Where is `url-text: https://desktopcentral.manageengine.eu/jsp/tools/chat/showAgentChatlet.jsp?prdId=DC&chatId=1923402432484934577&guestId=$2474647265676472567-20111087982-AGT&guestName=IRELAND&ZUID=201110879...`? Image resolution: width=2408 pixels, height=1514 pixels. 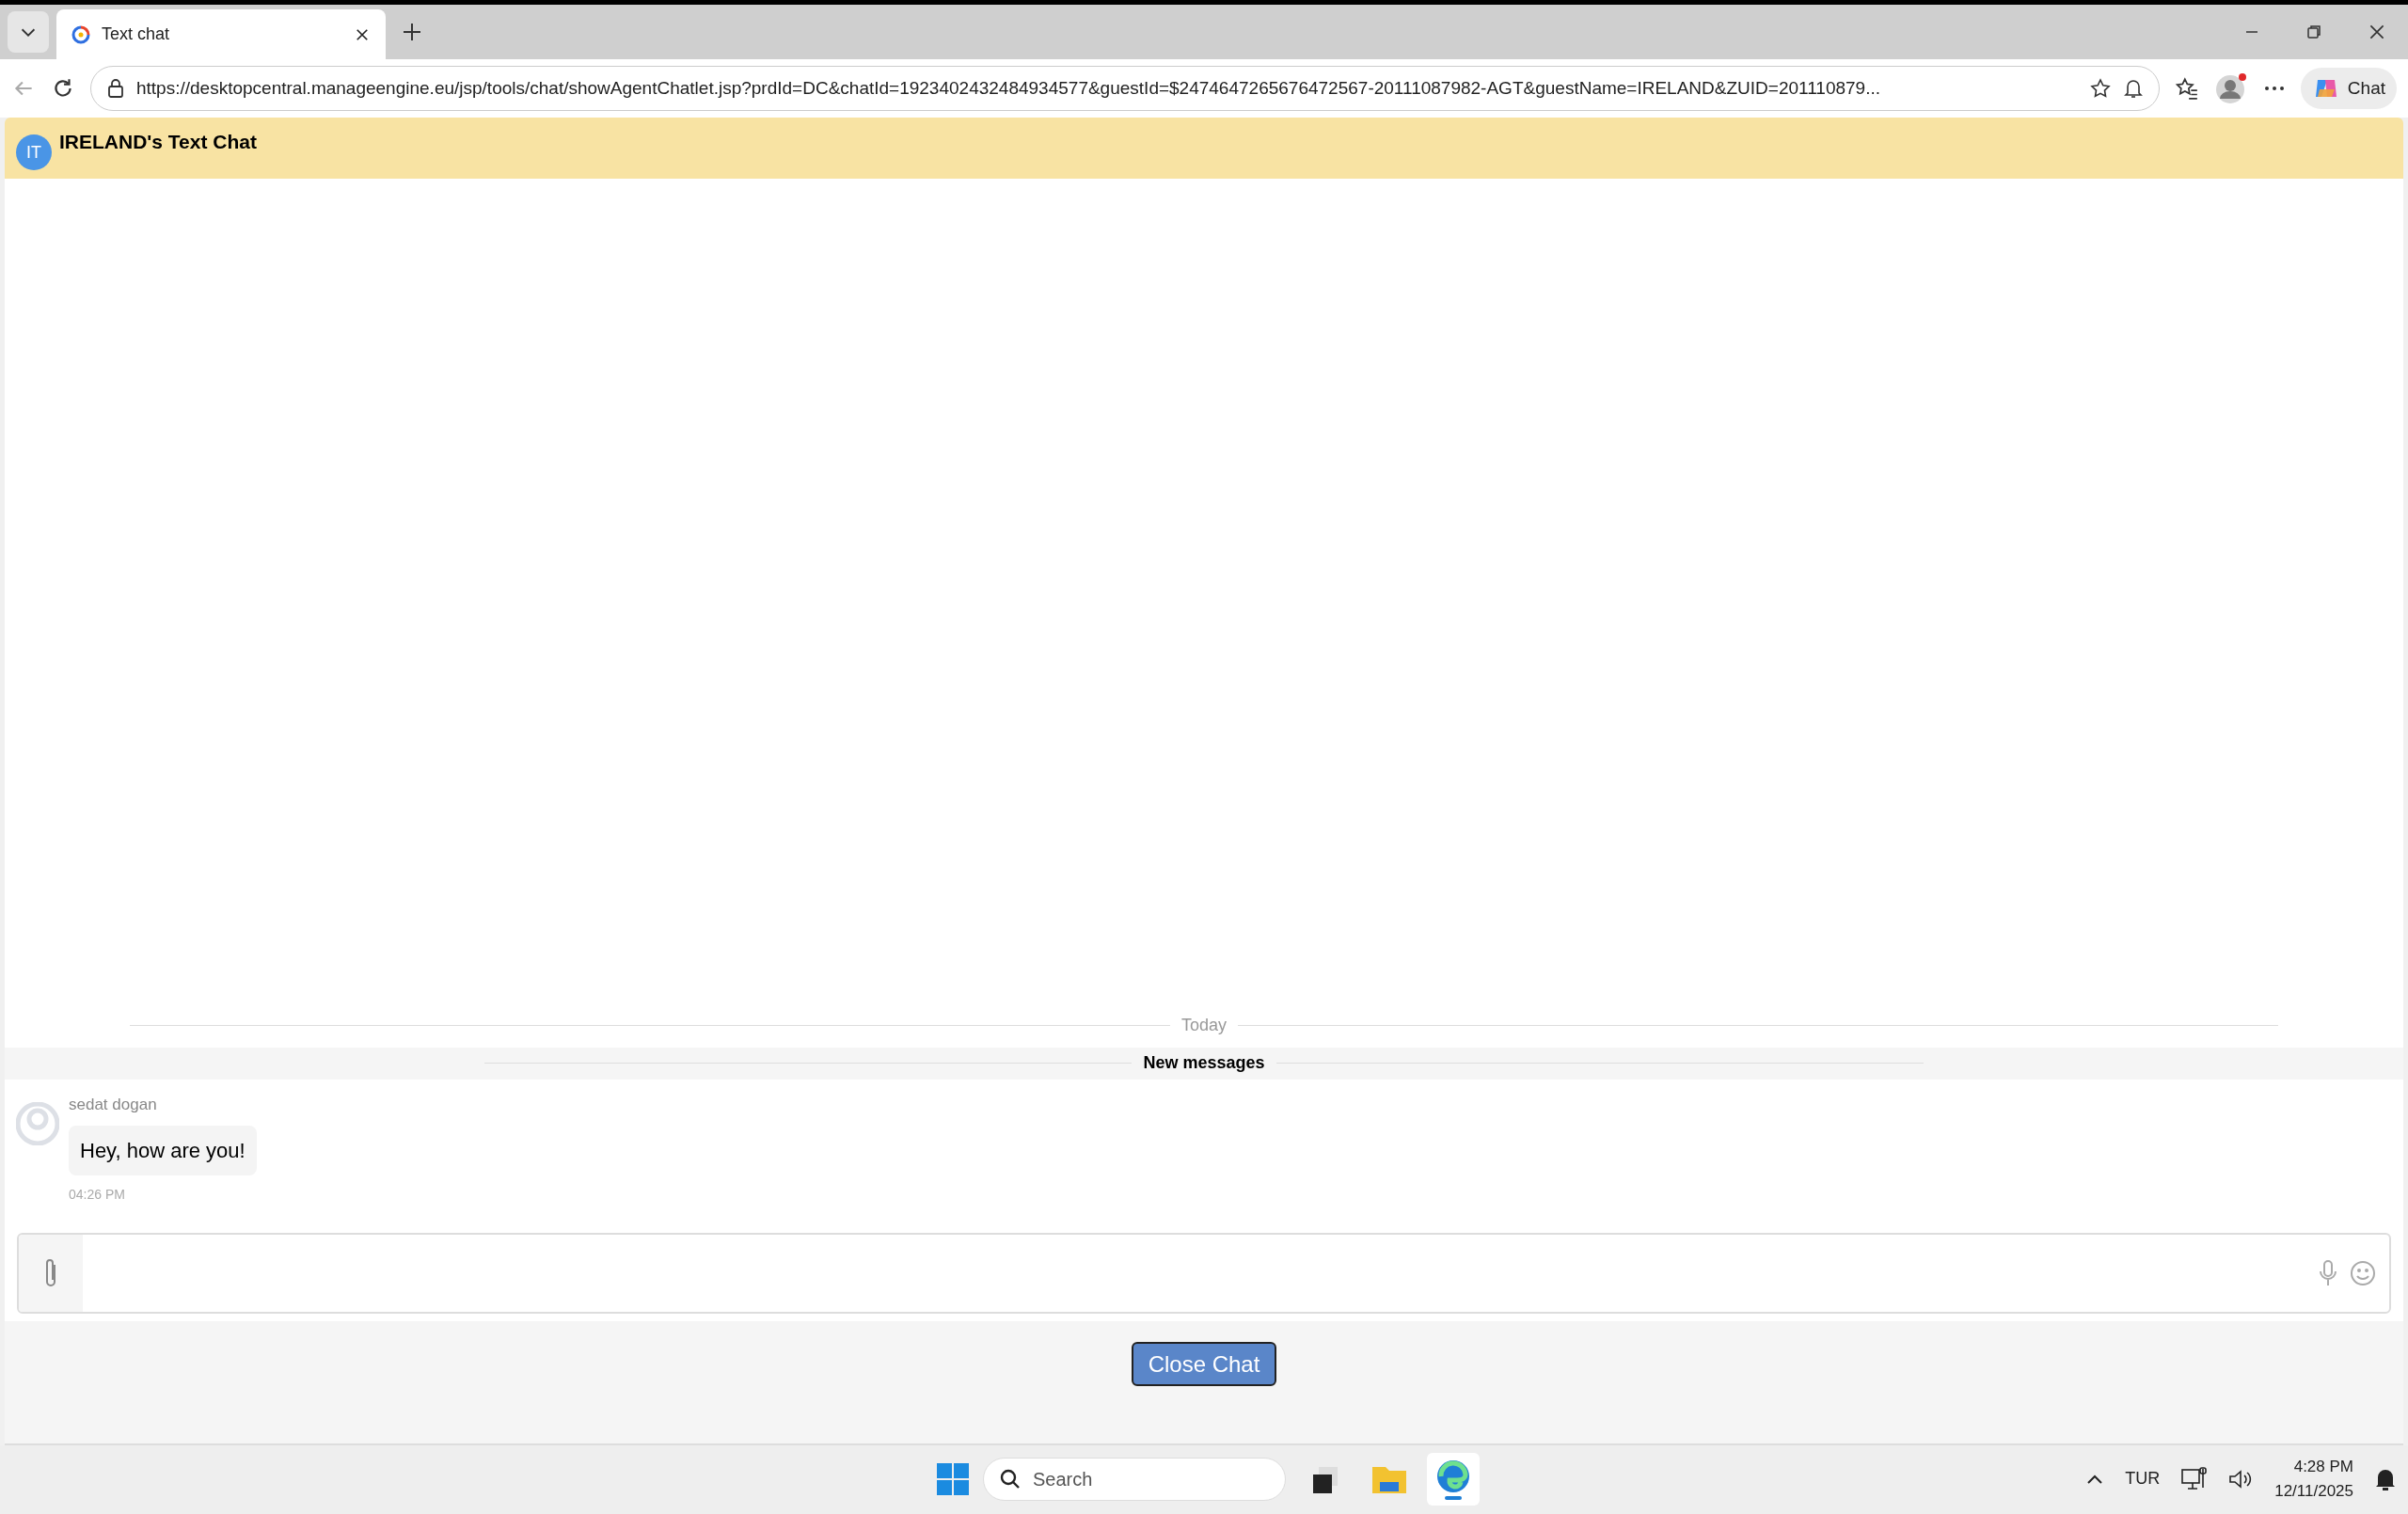 url-text: https://desktopcentral.manageengine.eu/jsp/tools/chat/showAgentChatlet.jsp?prdId=DC&chatId=1923402432484934577&guestId=$2474647265676472567-20111087982-AGT&guestName=IRELAND&ZUID=201110879... is located at coordinates (1009, 88).